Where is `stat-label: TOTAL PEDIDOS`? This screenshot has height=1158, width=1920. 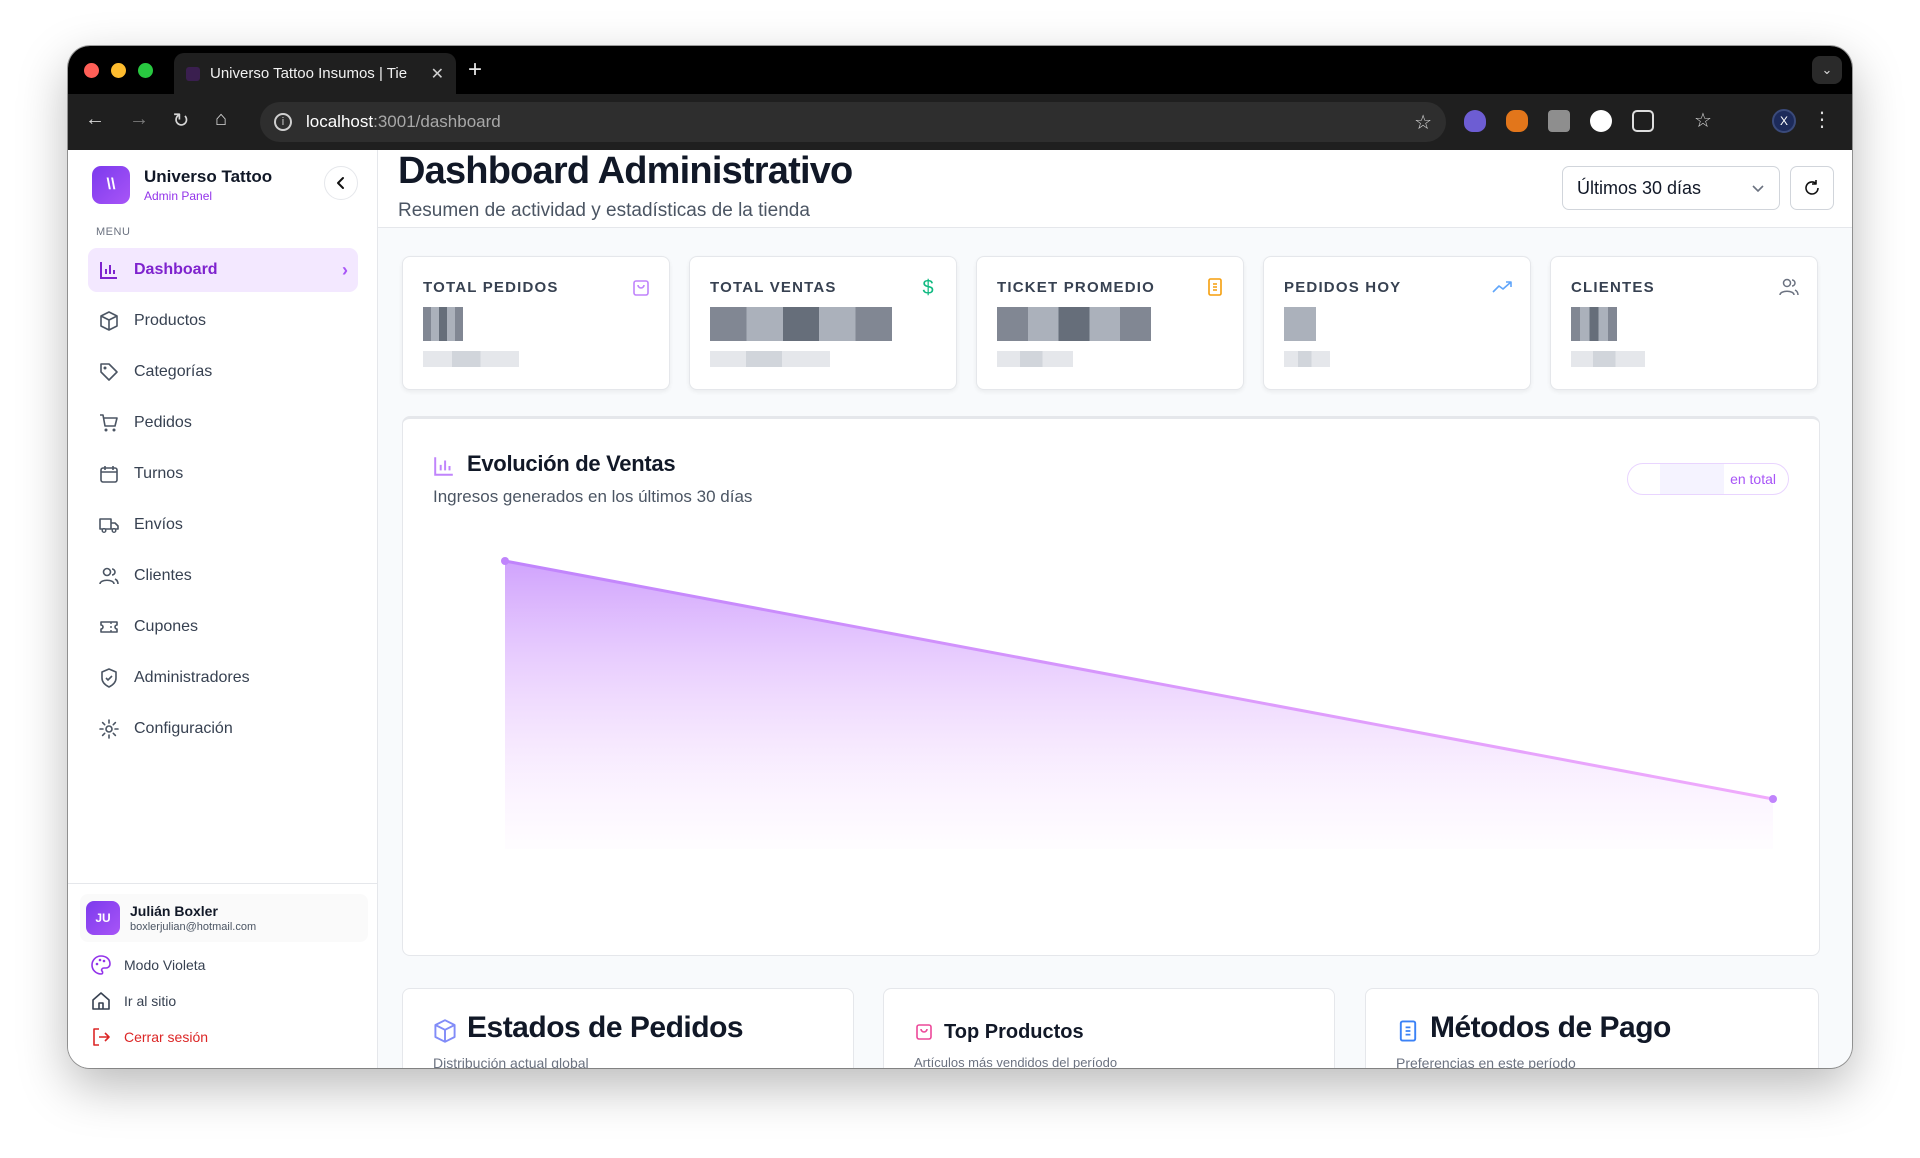
stat-label: TOTAL PEDIDOS is located at coordinates (491, 287).